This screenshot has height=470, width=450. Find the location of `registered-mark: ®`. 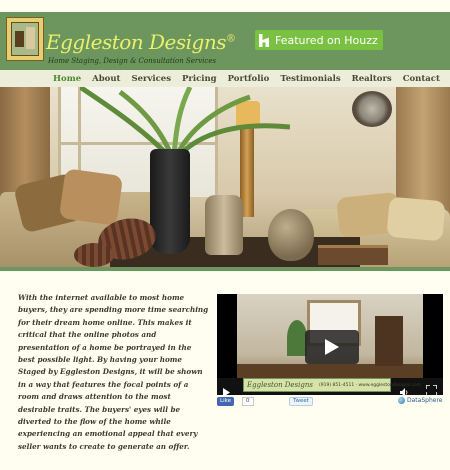

registered-mark: ® is located at coordinates (231, 39).